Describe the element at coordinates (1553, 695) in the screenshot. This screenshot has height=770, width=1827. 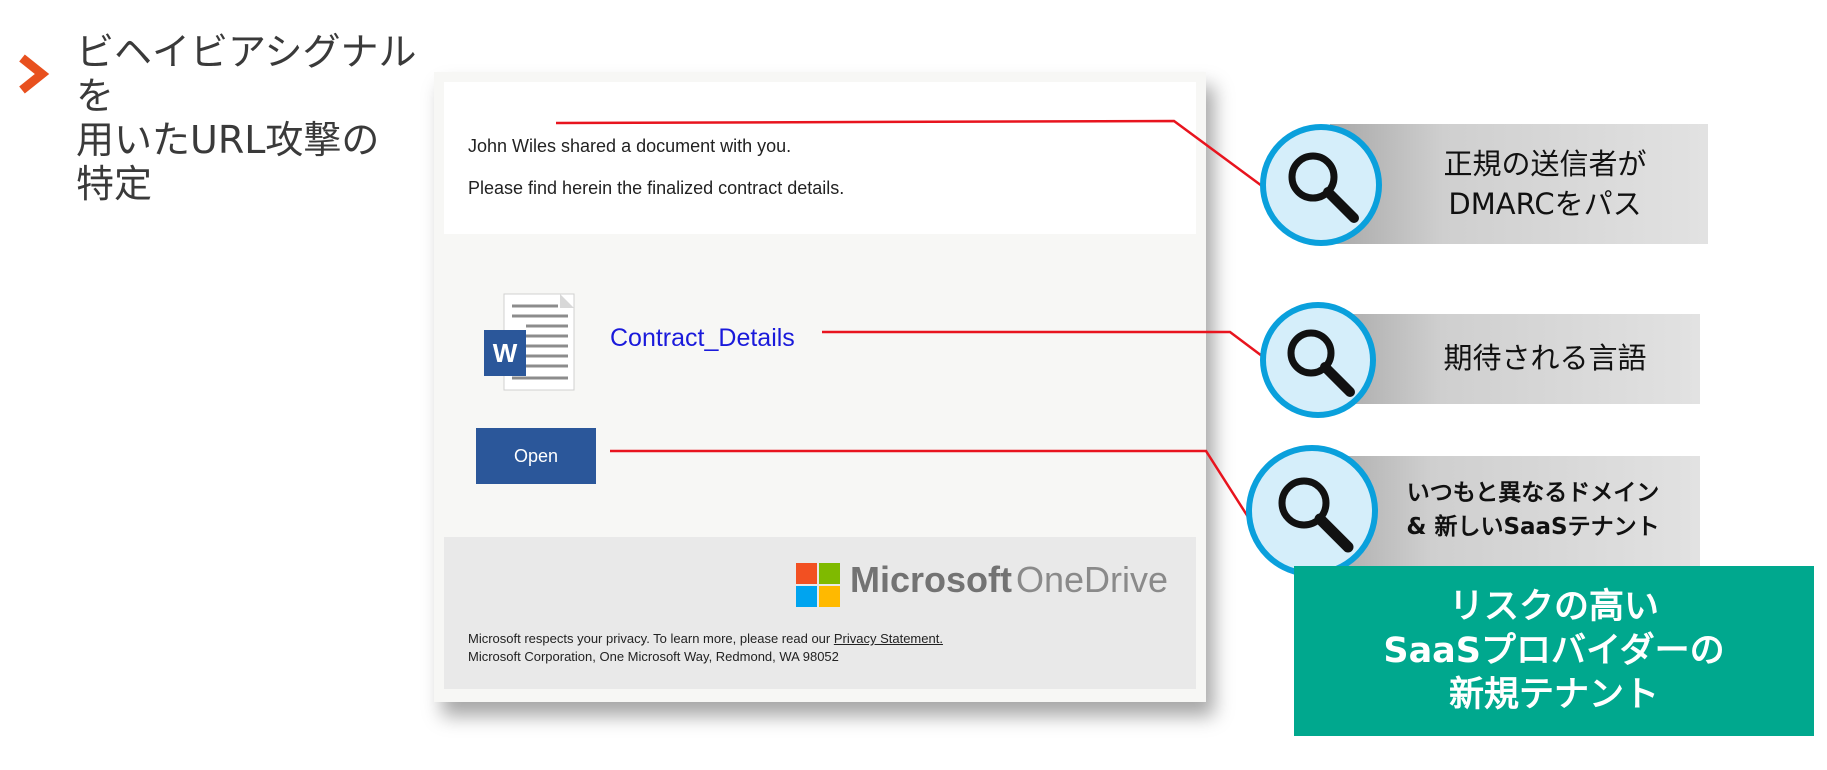
I see `risk-line-3: 新規テナント` at that location.